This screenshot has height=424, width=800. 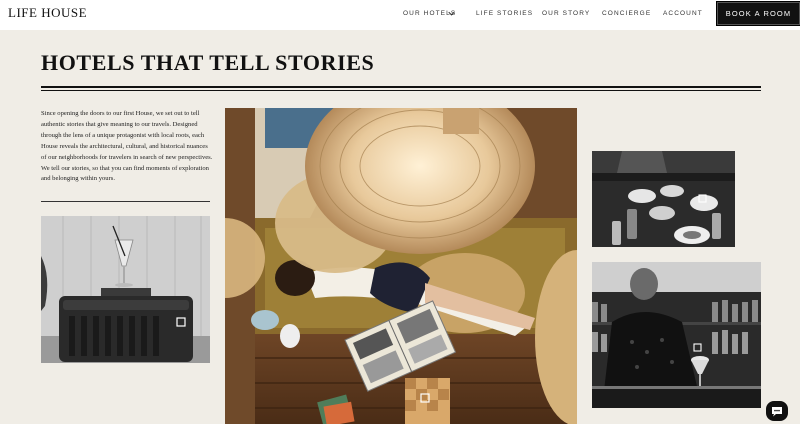 I want to click on intro-divider, so click(x=125, y=201).